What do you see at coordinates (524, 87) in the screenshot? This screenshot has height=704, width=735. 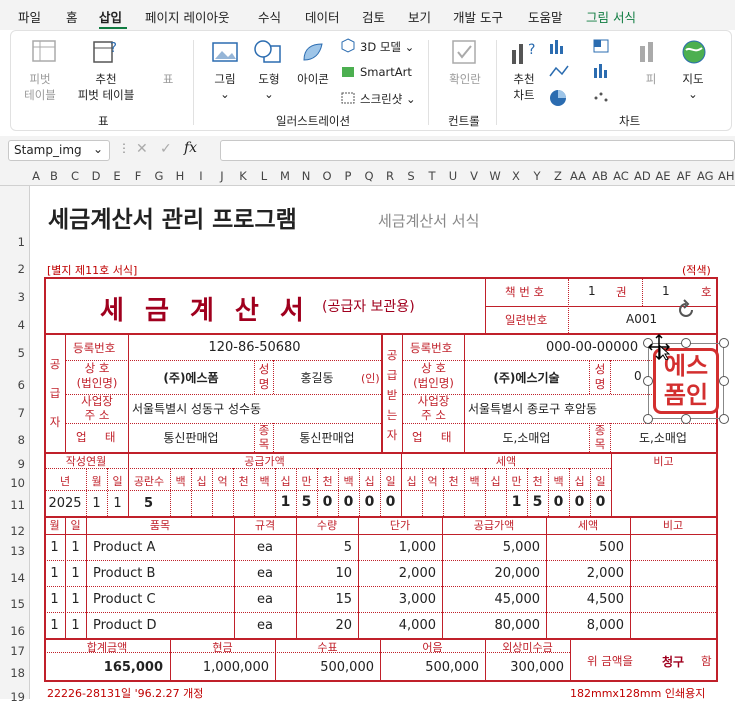 I see `recommended-charts-button: 추천 차트` at bounding box center [524, 87].